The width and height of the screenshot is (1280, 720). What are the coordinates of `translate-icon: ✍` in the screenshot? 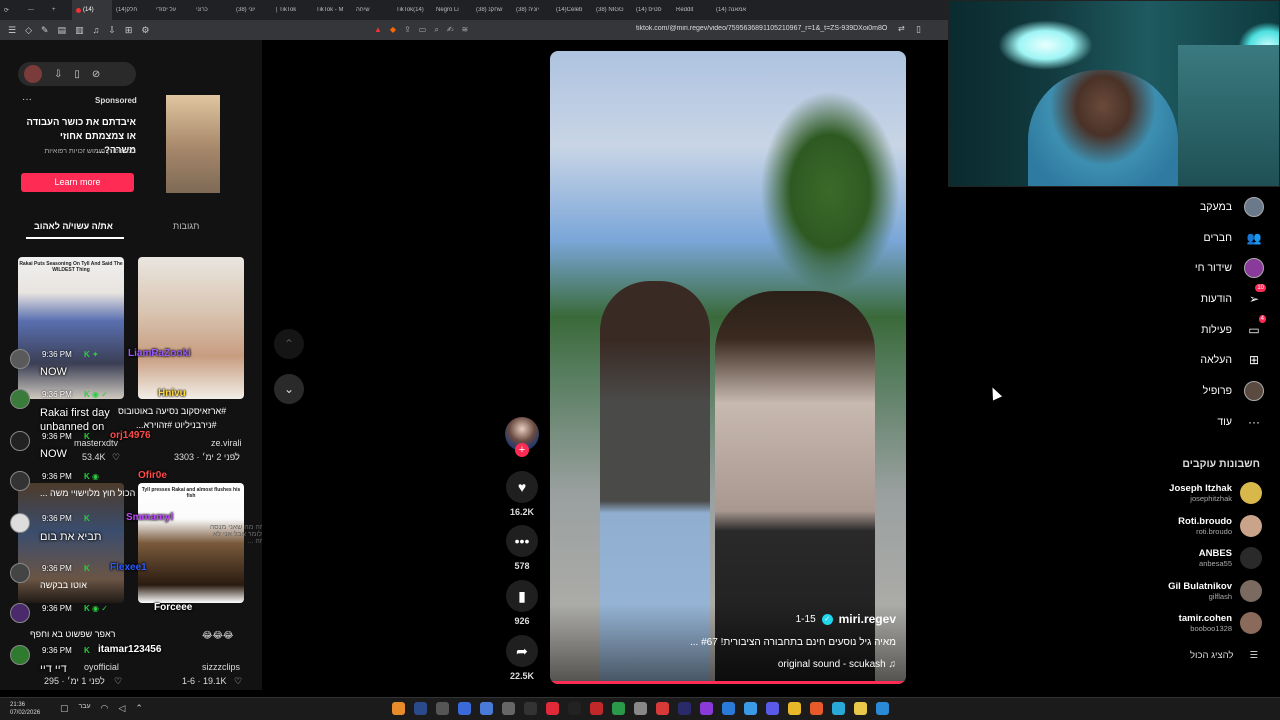 It's located at (450, 30).